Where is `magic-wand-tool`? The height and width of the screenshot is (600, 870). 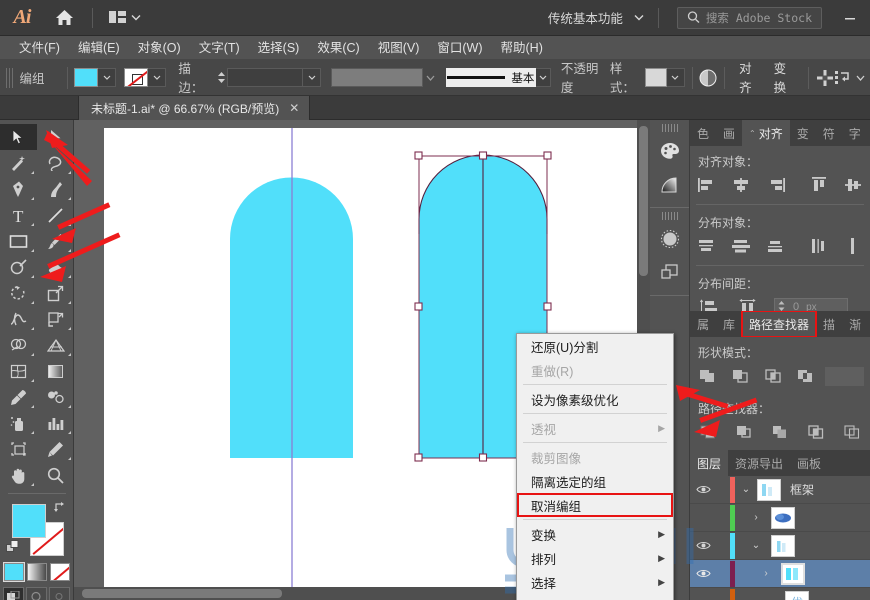
magic-wand-tool is located at coordinates (18, 163).